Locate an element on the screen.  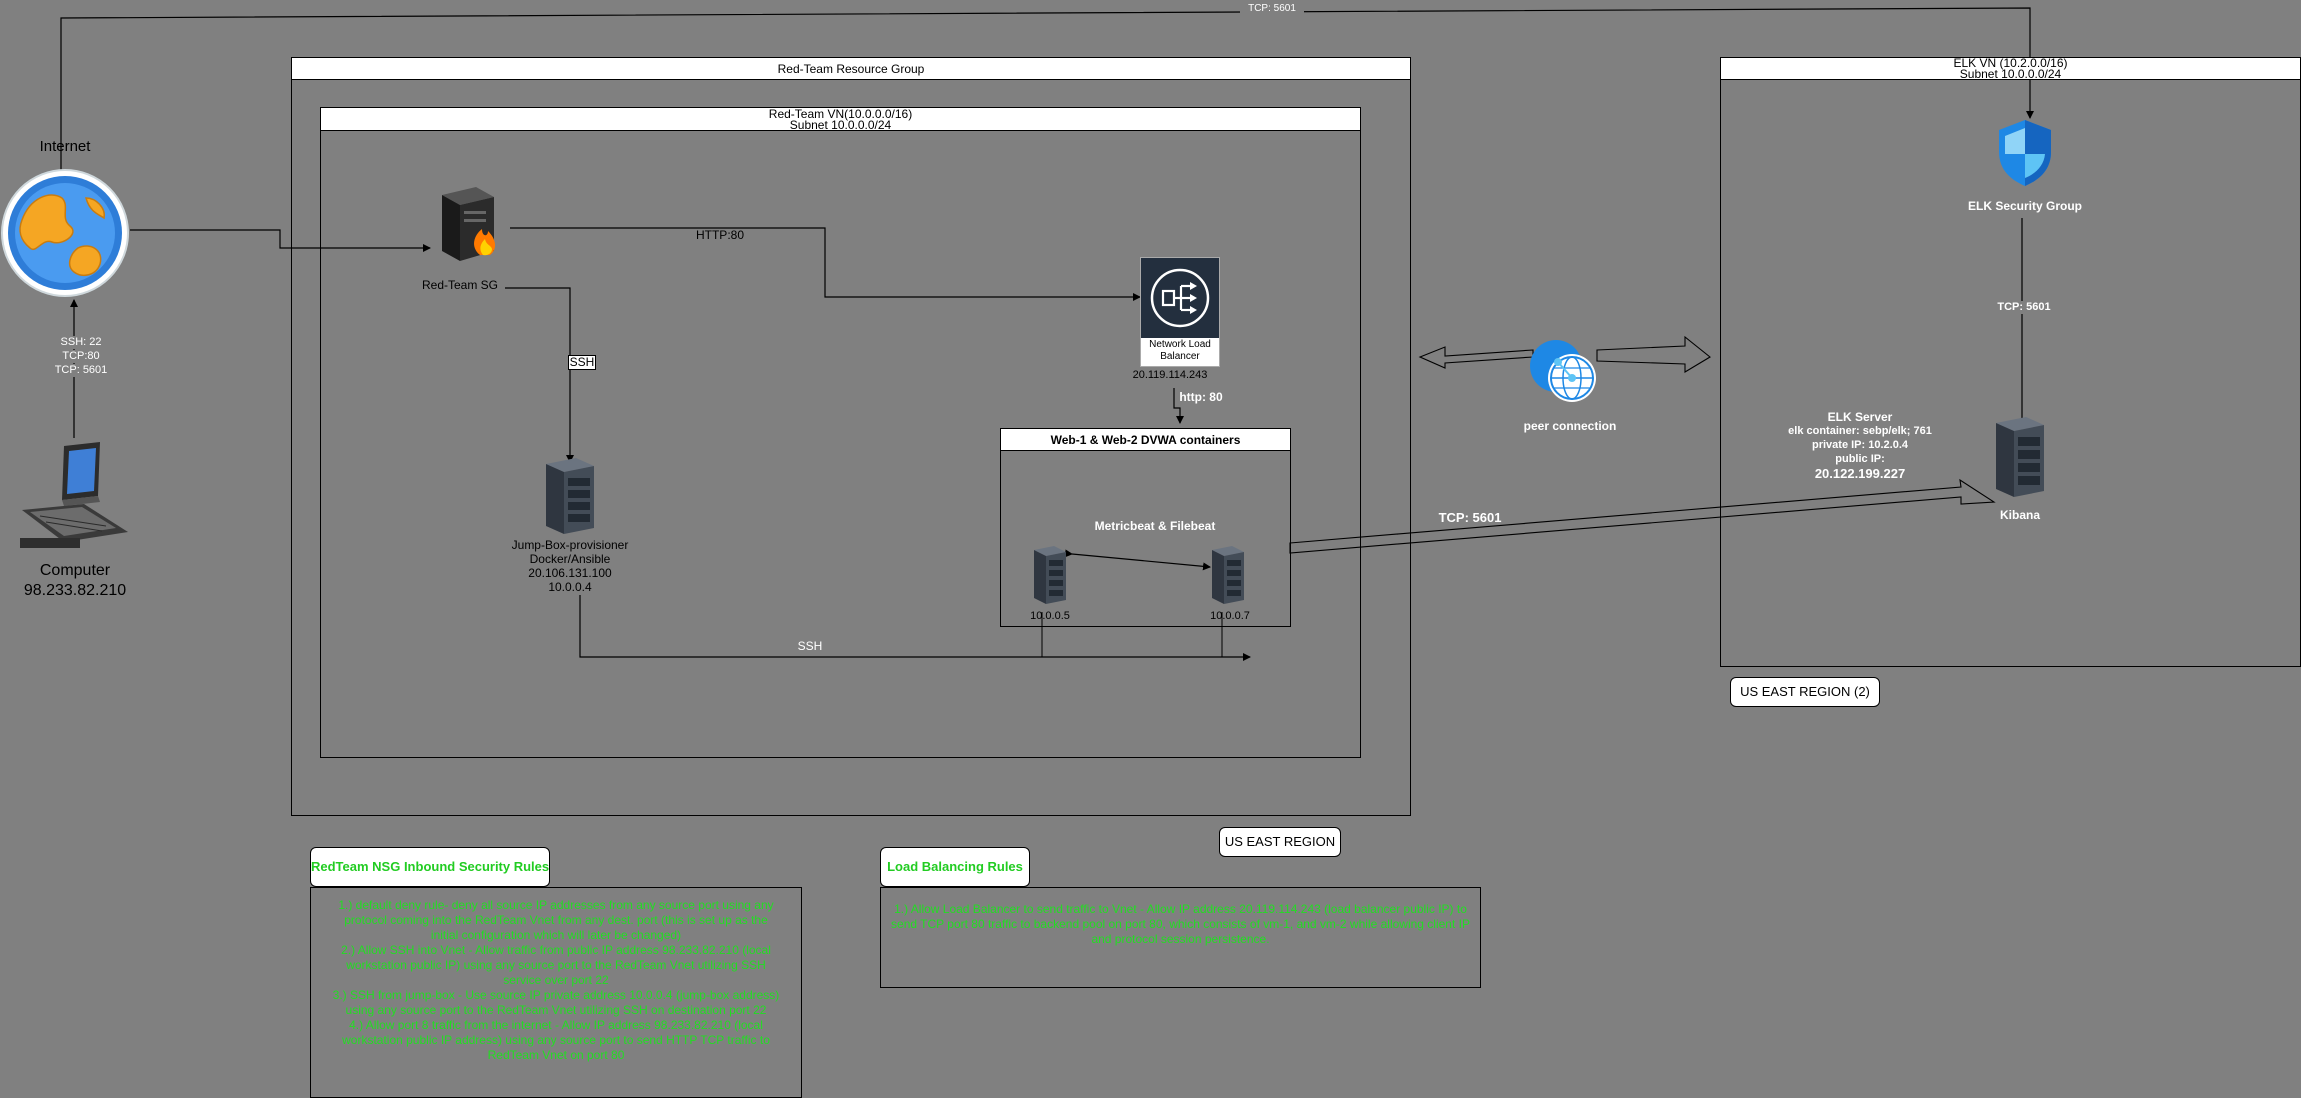
http-lb-link-label: http: 80 is located at coordinates (1201, 397).